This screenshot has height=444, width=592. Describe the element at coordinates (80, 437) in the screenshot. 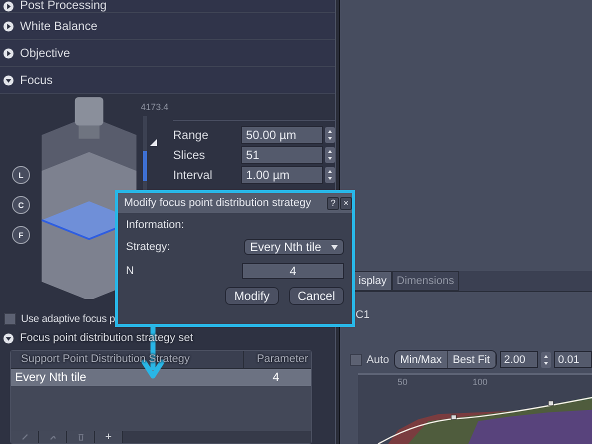

I see `trash-icon` at that location.